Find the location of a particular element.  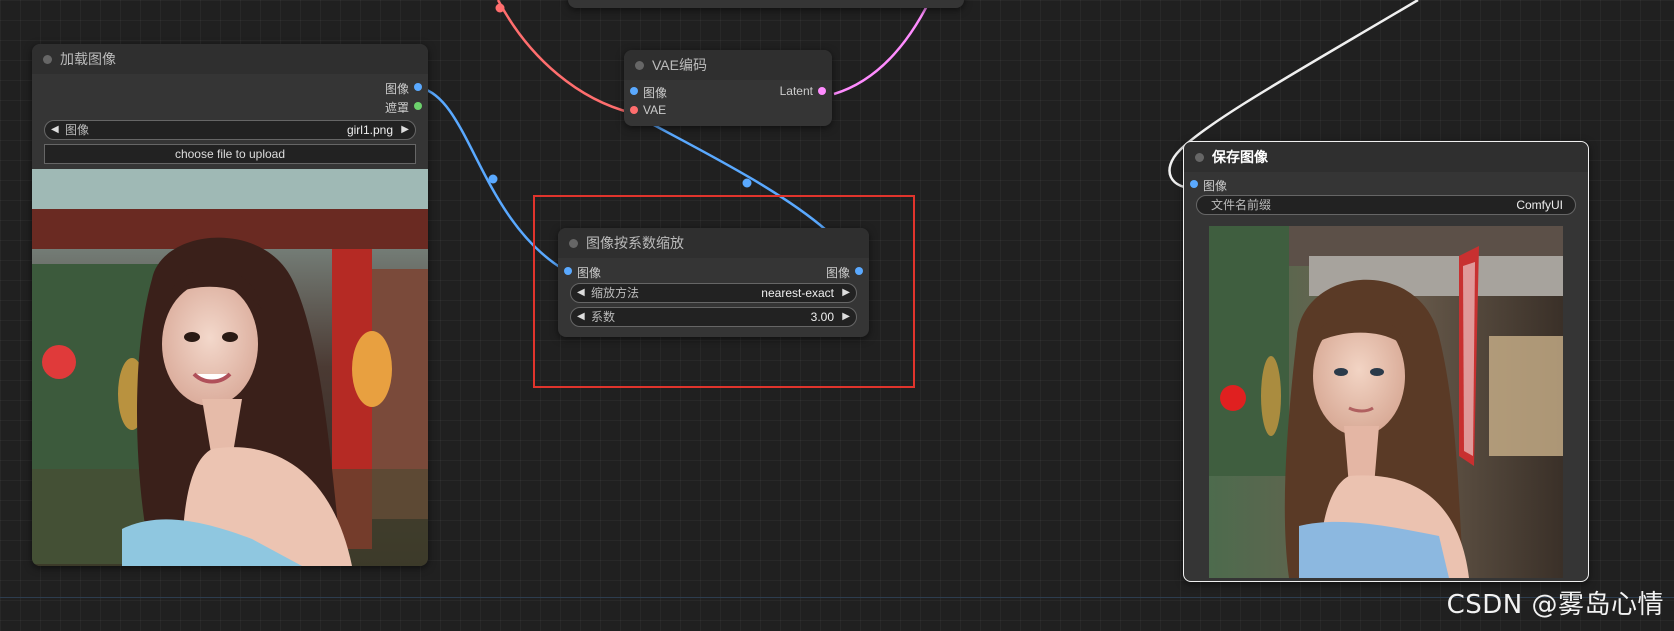

bottom-divider is located at coordinates (837, 597).